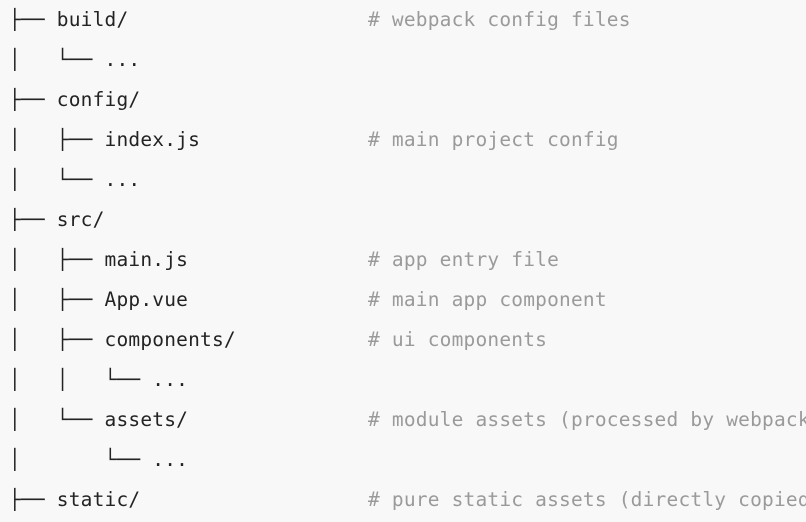 The height and width of the screenshot is (522, 806). What do you see at coordinates (147, 260) in the screenshot?
I see `tree-node-label: main.js` at bounding box center [147, 260].